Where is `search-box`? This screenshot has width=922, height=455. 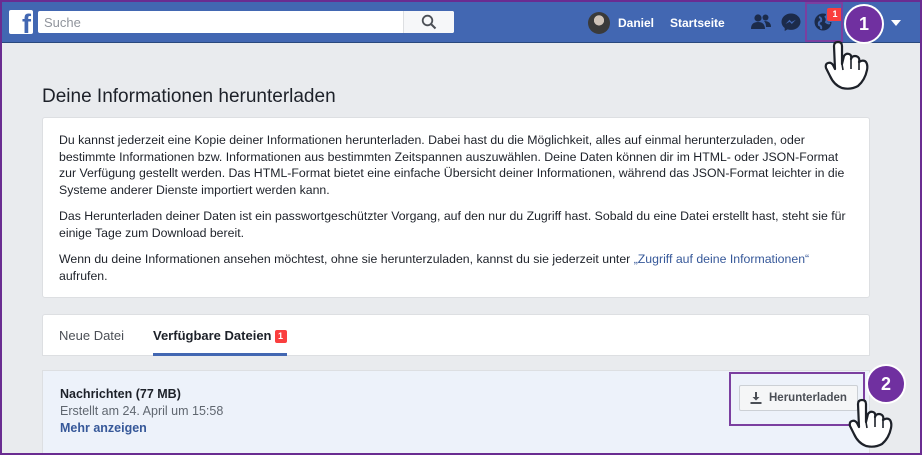
search-box is located at coordinates (246, 22).